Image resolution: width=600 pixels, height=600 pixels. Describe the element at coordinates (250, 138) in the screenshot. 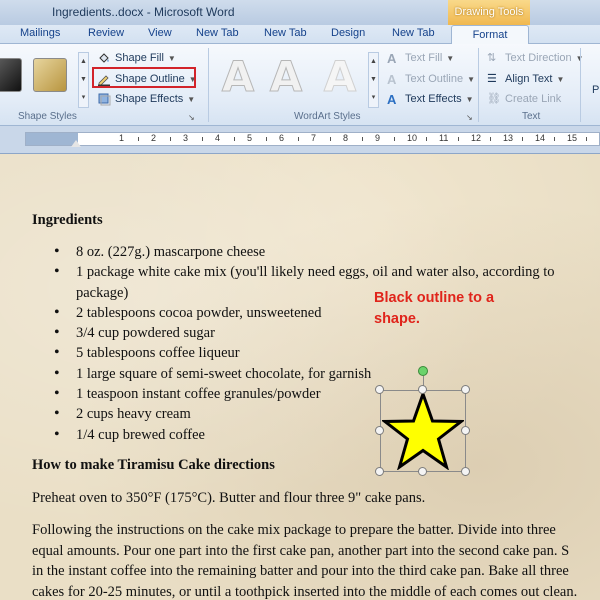

I see `ruler-number: 5` at that location.